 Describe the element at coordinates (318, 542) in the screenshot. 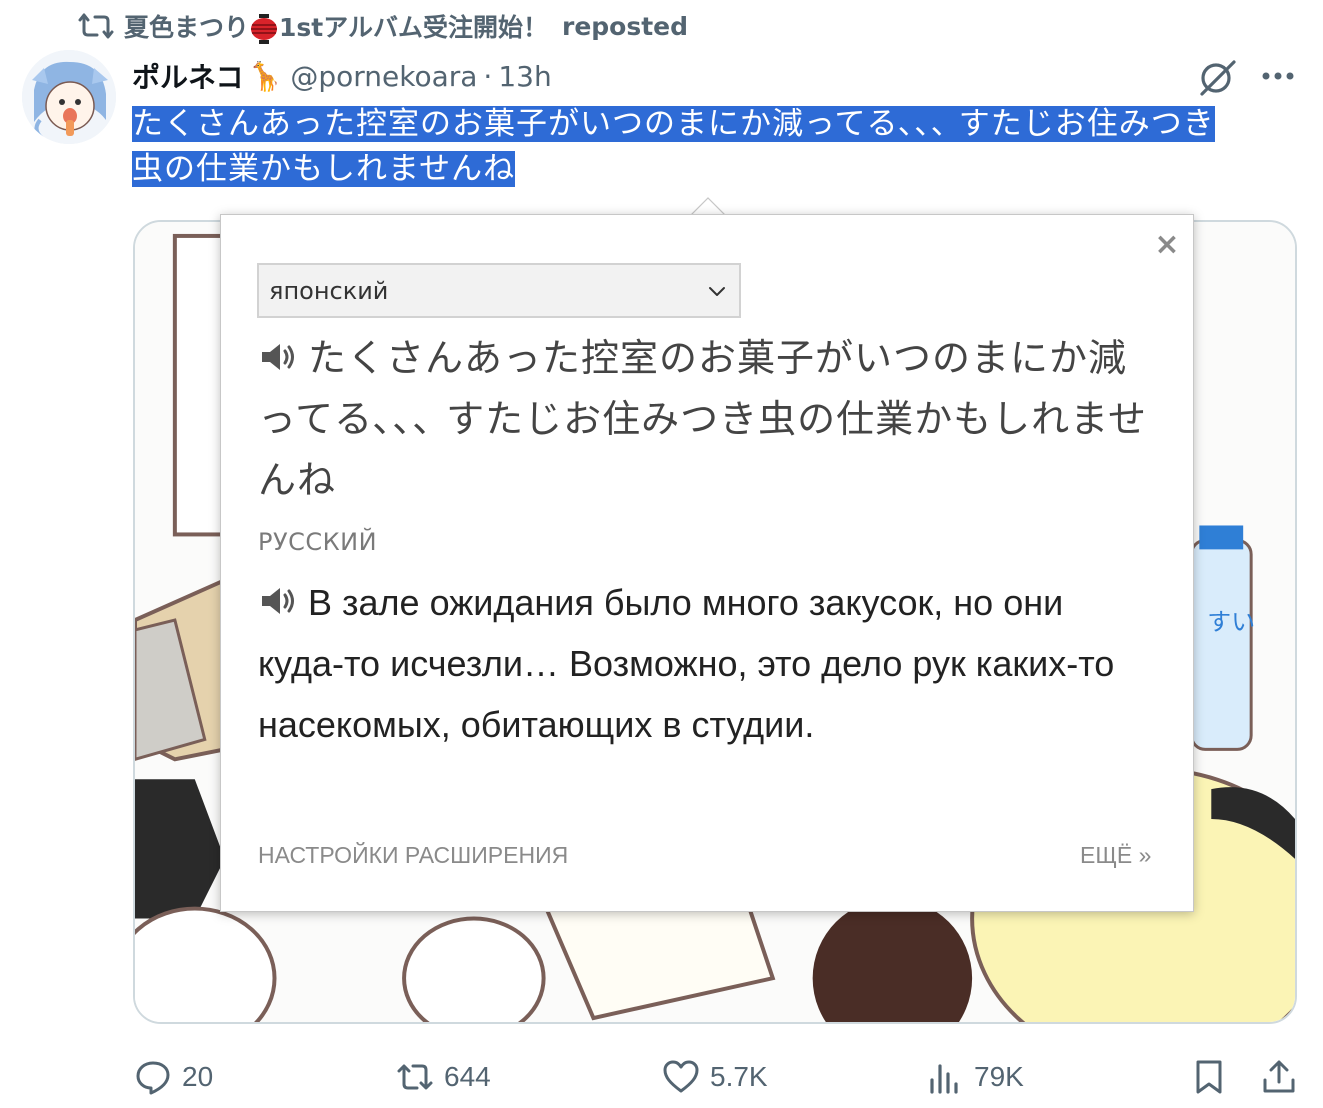

I see `target-language-label: РУССКИЙ` at that location.